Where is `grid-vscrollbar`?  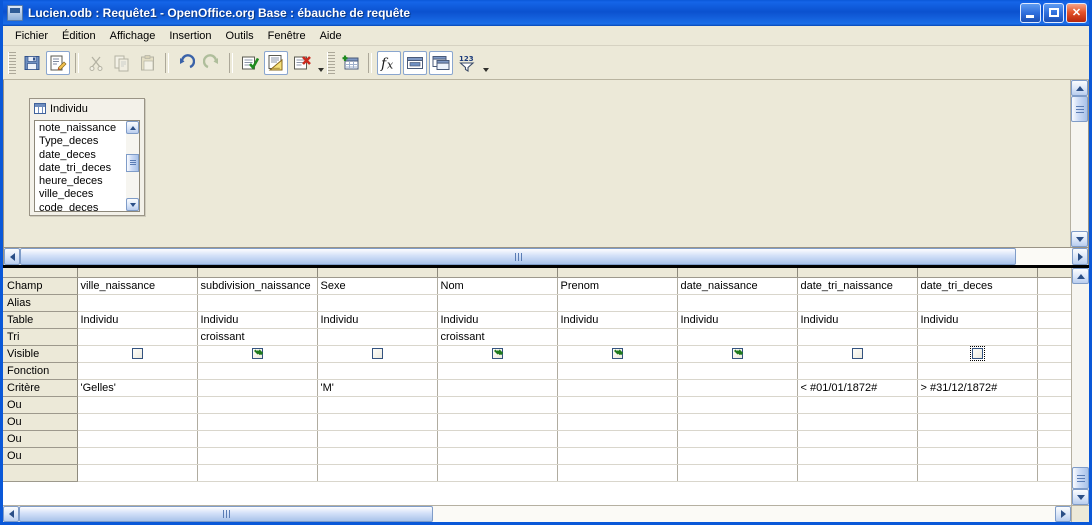 grid-vscrollbar is located at coordinates (1080, 386).